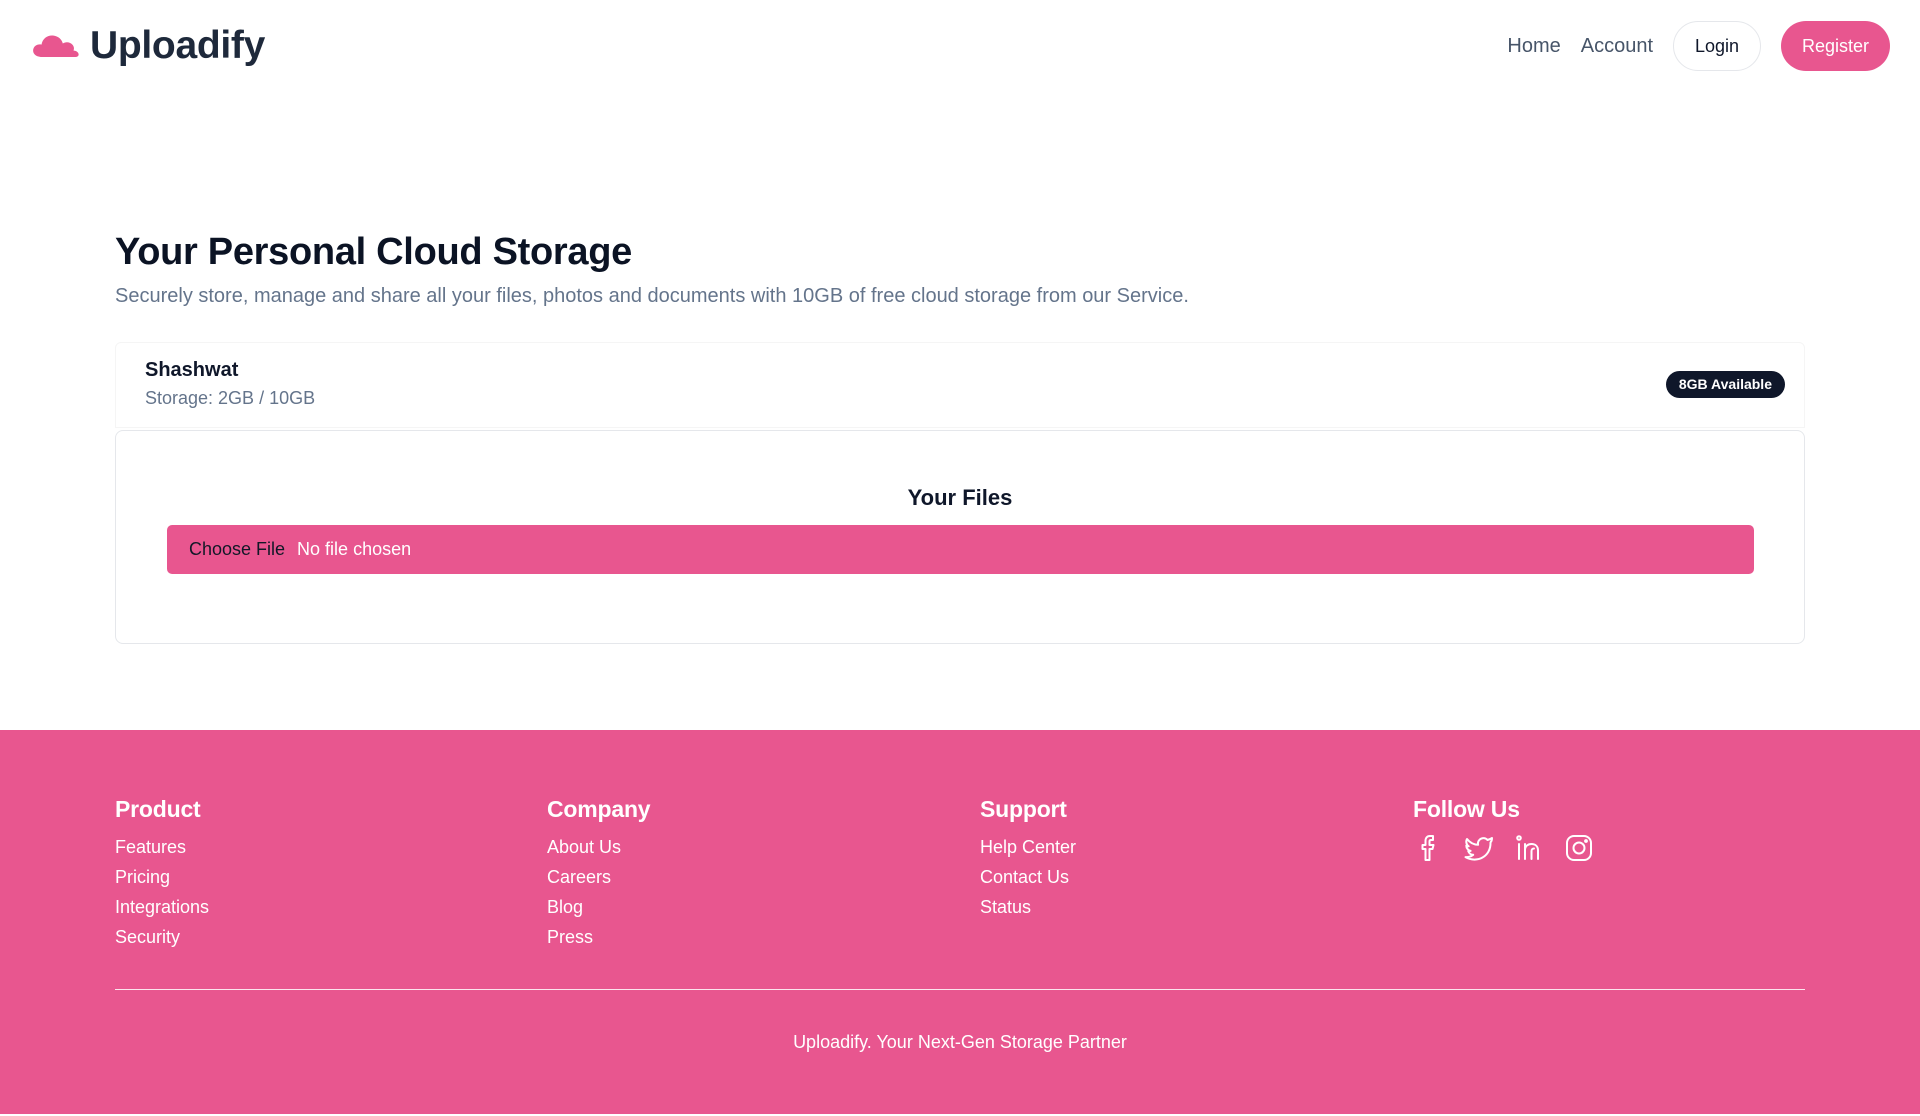 This screenshot has width=1920, height=1116. Describe the element at coordinates (1028, 907) in the screenshot. I see `footer-link-status: Status` at that location.